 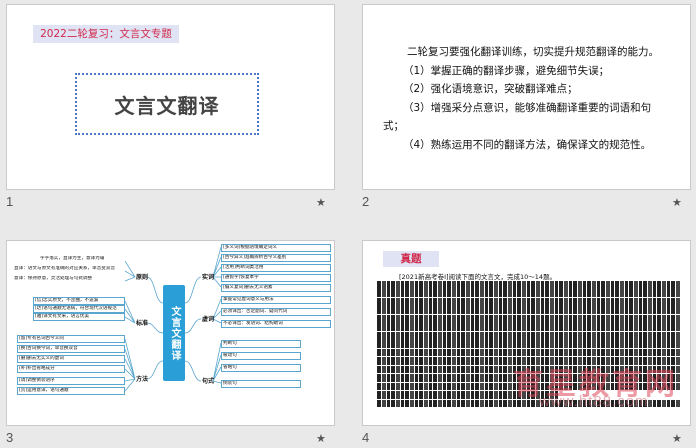 What do you see at coordinates (506, 70) in the screenshot?
I see `goal-line: （1）掌握正确的翻译步骤，避免细节失误；` at bounding box center [506, 70].